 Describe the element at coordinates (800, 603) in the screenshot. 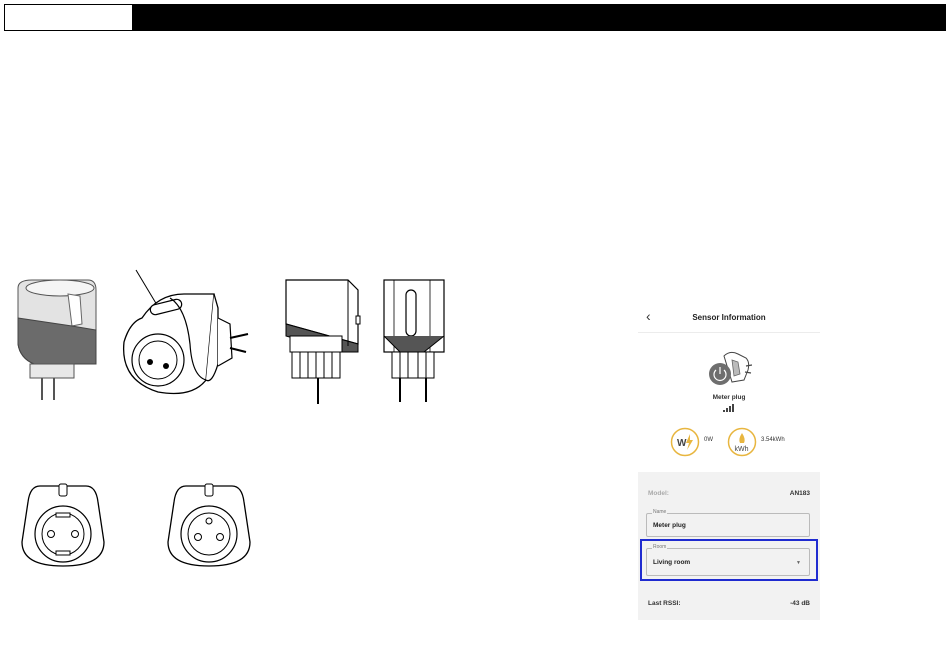

I see `rssi-value: -43 dB` at that location.